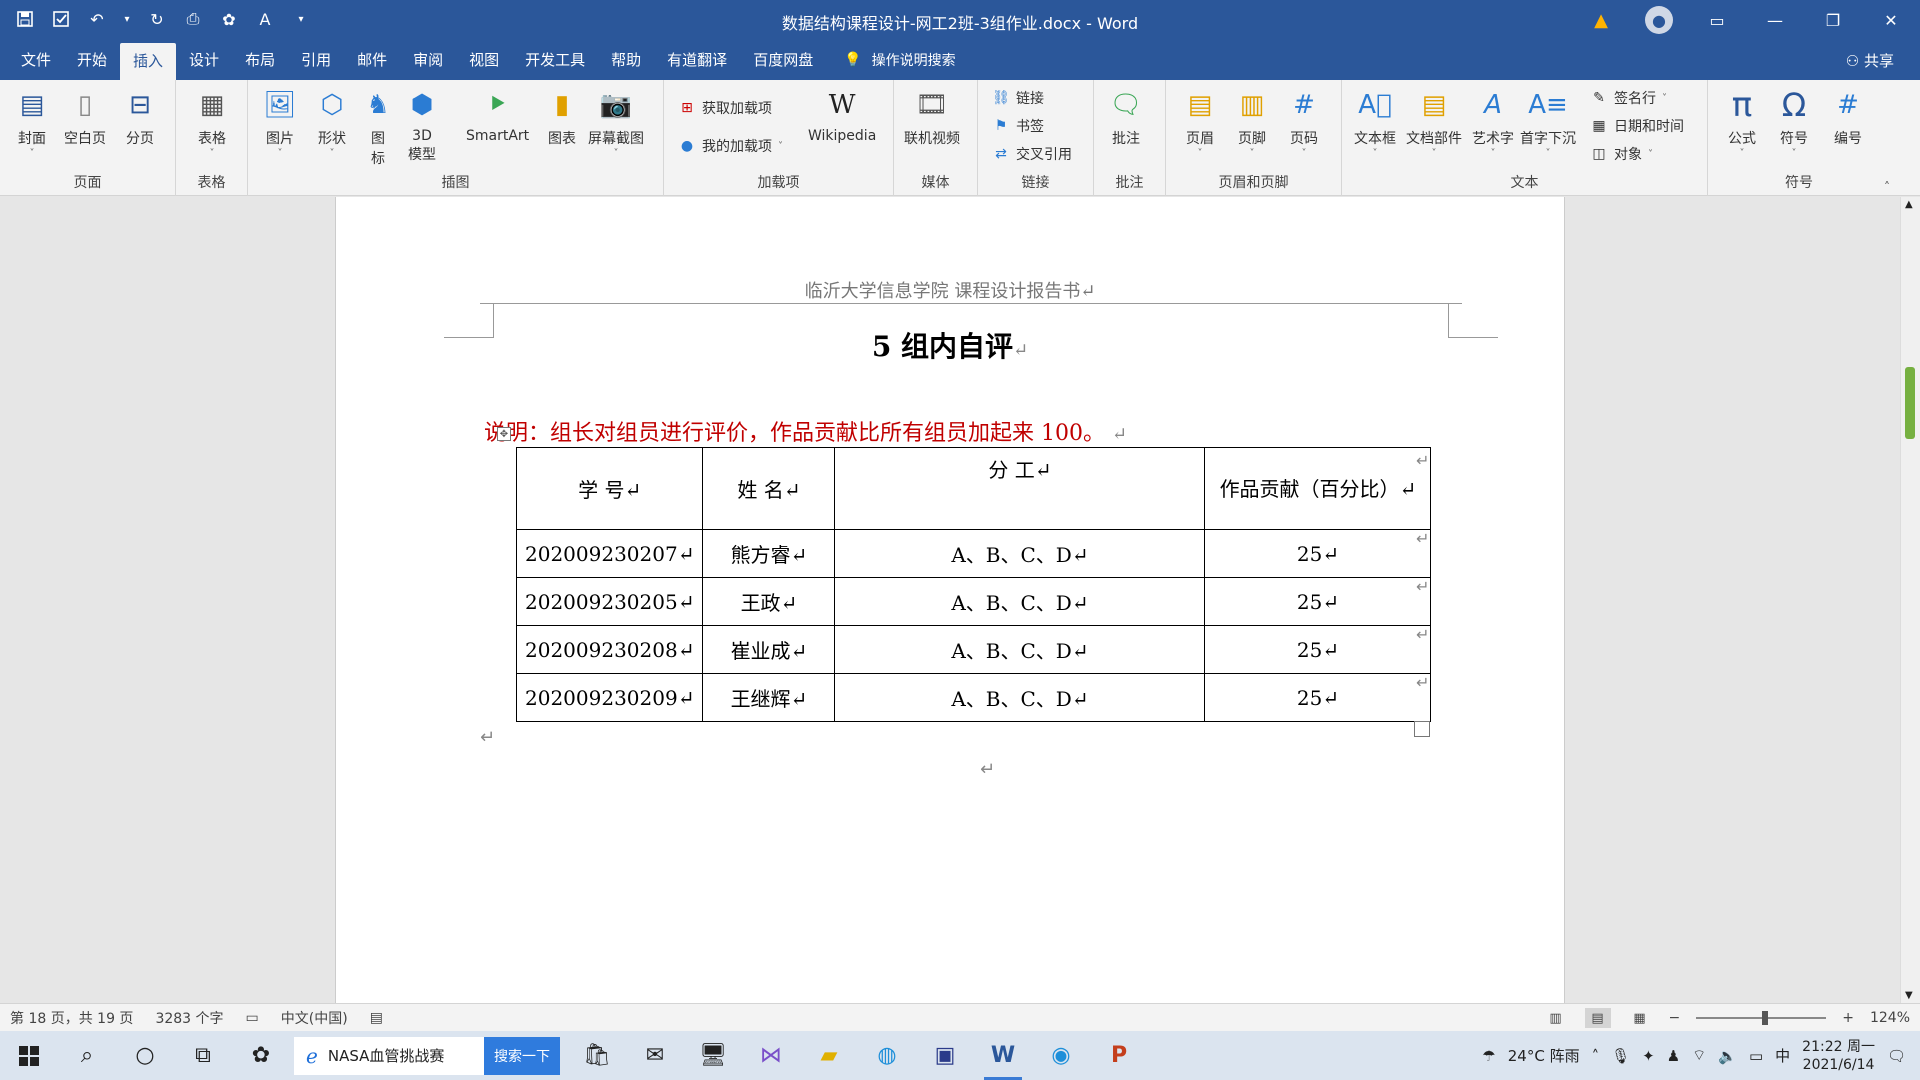  I want to click on tab-developer: 开发工具, so click(555, 60).